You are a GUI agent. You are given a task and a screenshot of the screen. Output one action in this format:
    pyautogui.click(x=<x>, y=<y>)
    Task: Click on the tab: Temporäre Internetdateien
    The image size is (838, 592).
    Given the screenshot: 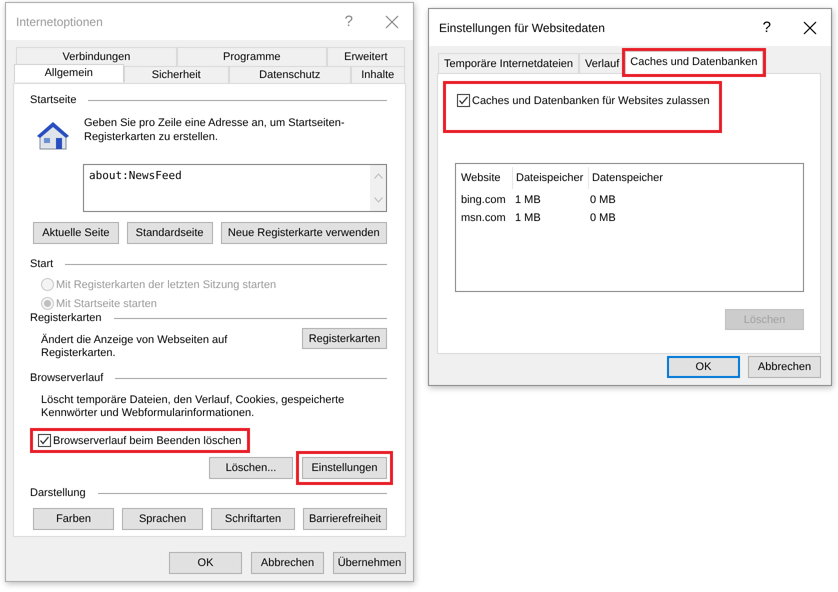 What is the action you would take?
    pyautogui.click(x=509, y=63)
    